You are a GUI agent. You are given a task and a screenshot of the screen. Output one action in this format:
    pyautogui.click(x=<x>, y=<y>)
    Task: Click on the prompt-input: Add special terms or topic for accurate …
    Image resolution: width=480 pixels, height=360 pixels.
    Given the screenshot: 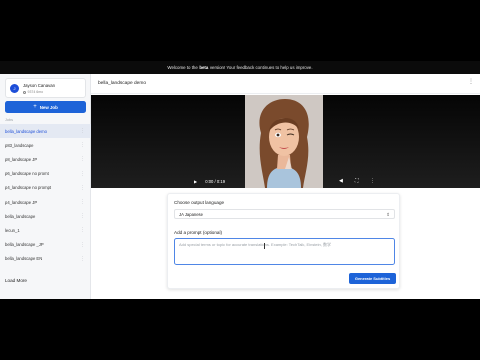 What is the action you would take?
    pyautogui.click(x=284, y=251)
    